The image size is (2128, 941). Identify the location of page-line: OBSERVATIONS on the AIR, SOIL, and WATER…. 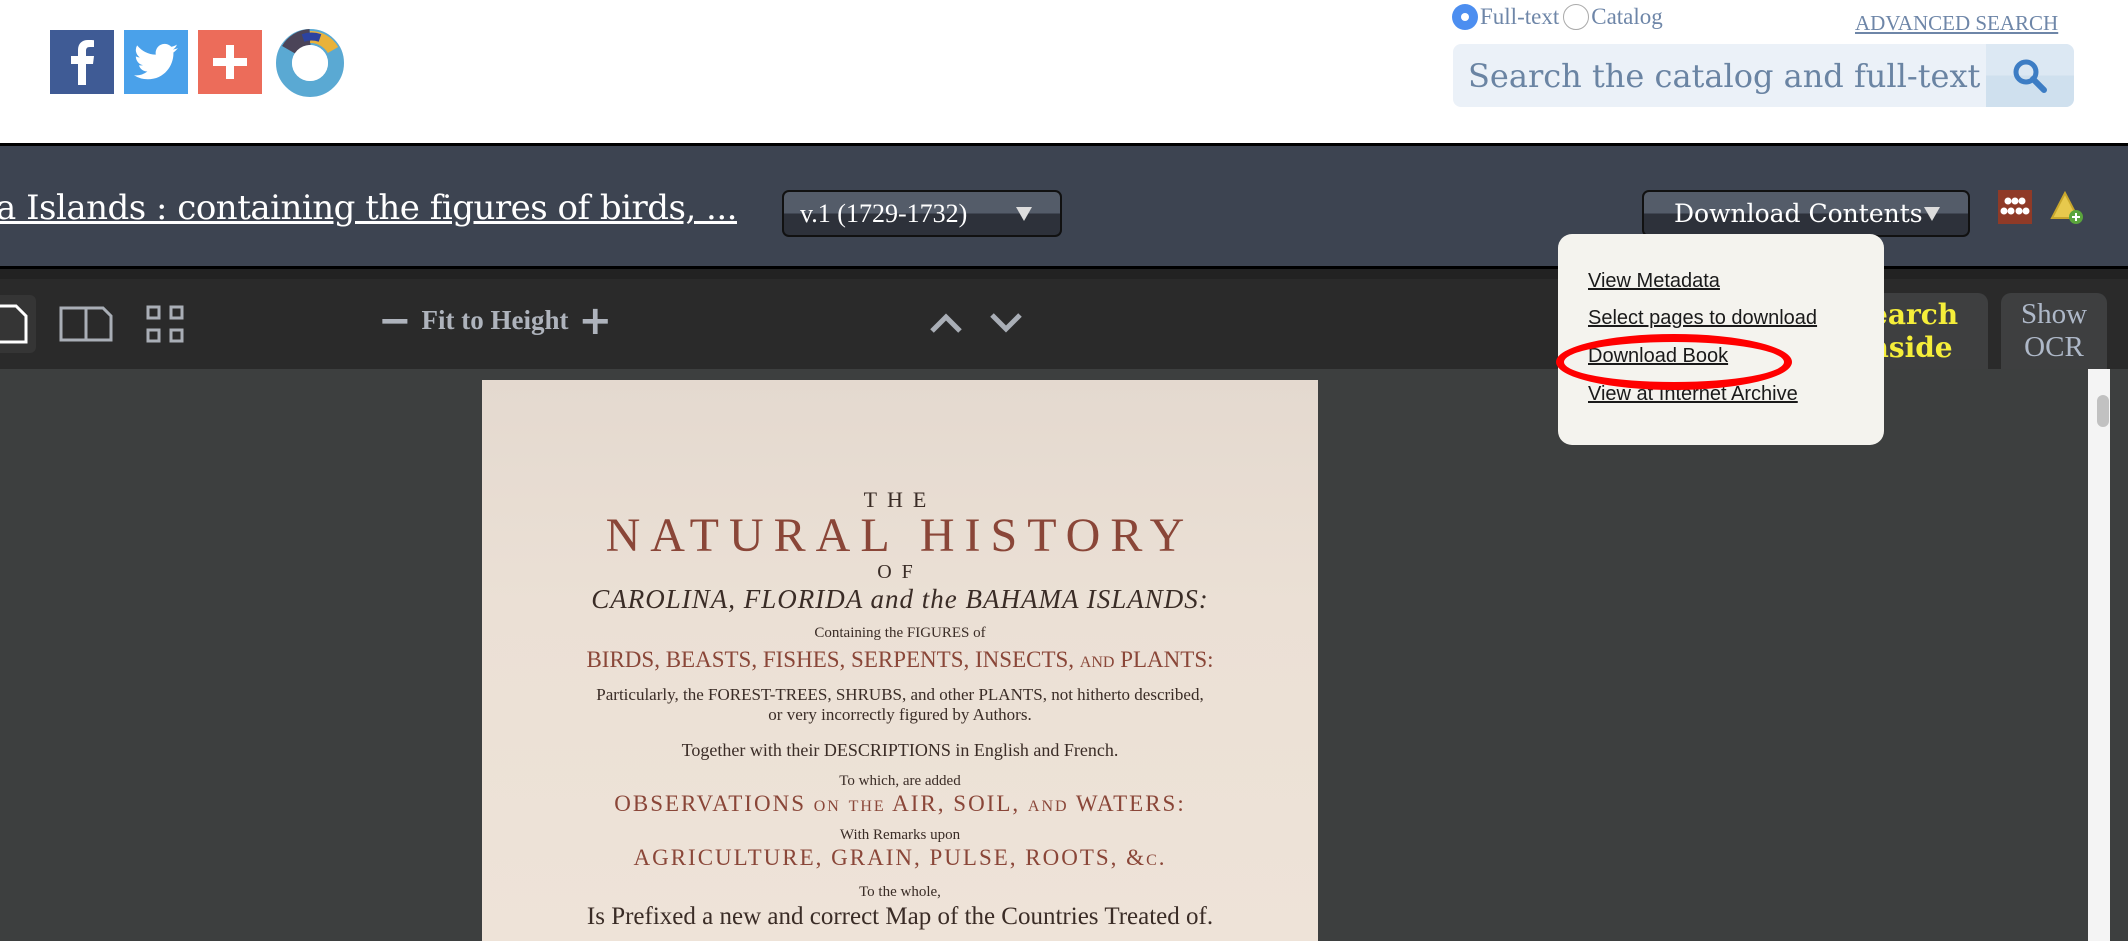
(900, 803).